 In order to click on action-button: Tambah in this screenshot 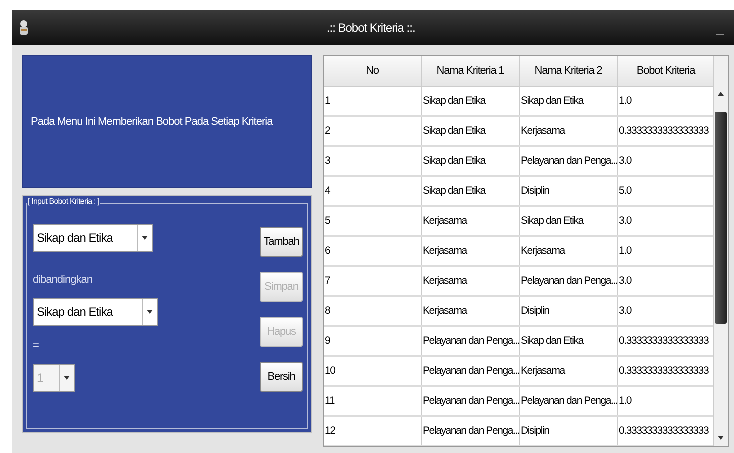, I will do `click(281, 242)`.